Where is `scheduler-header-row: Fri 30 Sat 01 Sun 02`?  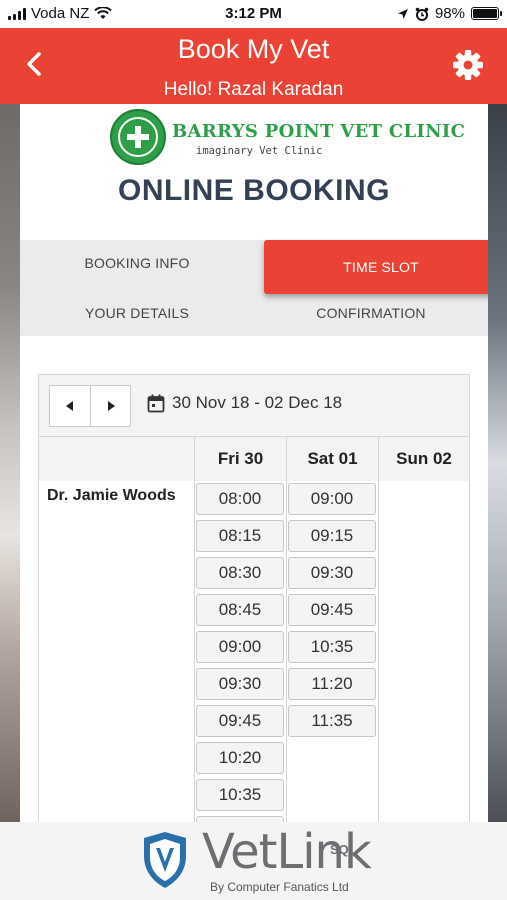 scheduler-header-row: Fri 30 Sat 01 Sun 02 is located at coordinates (254, 459).